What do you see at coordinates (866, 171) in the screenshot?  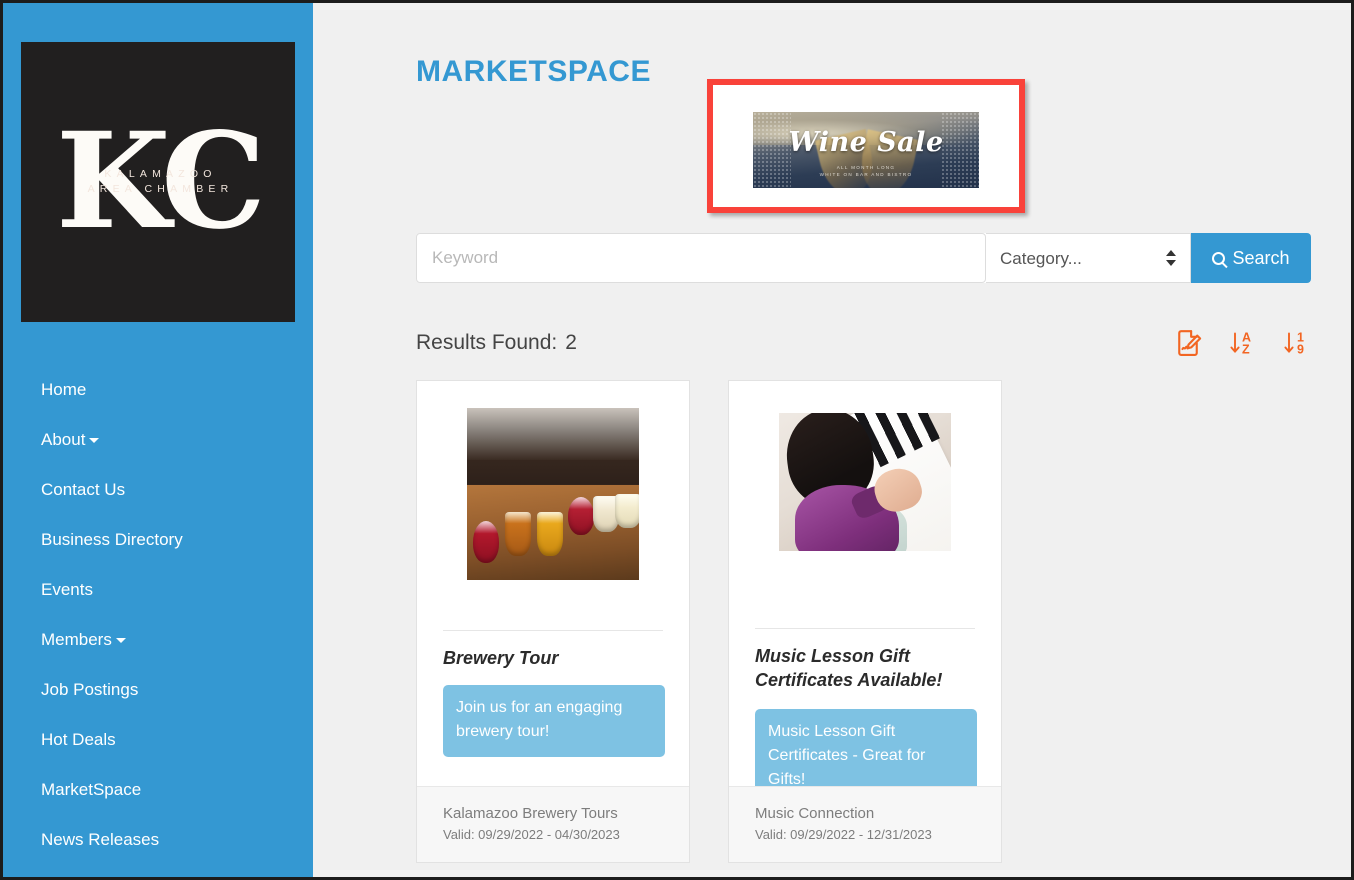 I see `banner-subtitle: ALL MONTH LONG WHITE ON BAR AND BISTRO` at bounding box center [866, 171].